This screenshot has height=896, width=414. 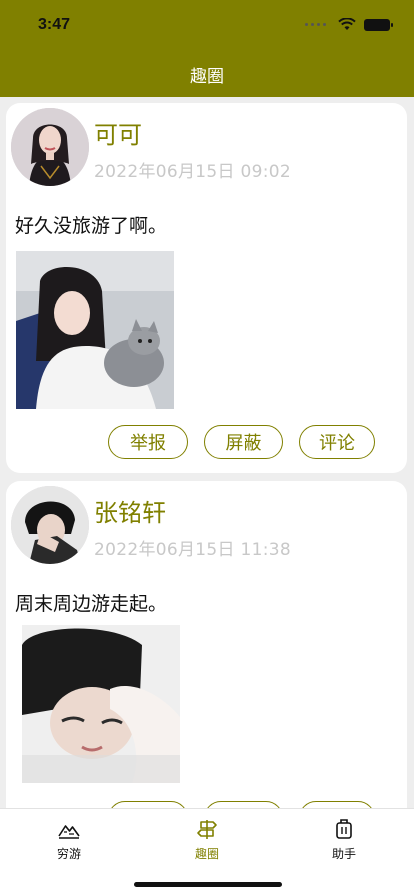 What do you see at coordinates (207, 829) in the screenshot?
I see `signpost-icon` at bounding box center [207, 829].